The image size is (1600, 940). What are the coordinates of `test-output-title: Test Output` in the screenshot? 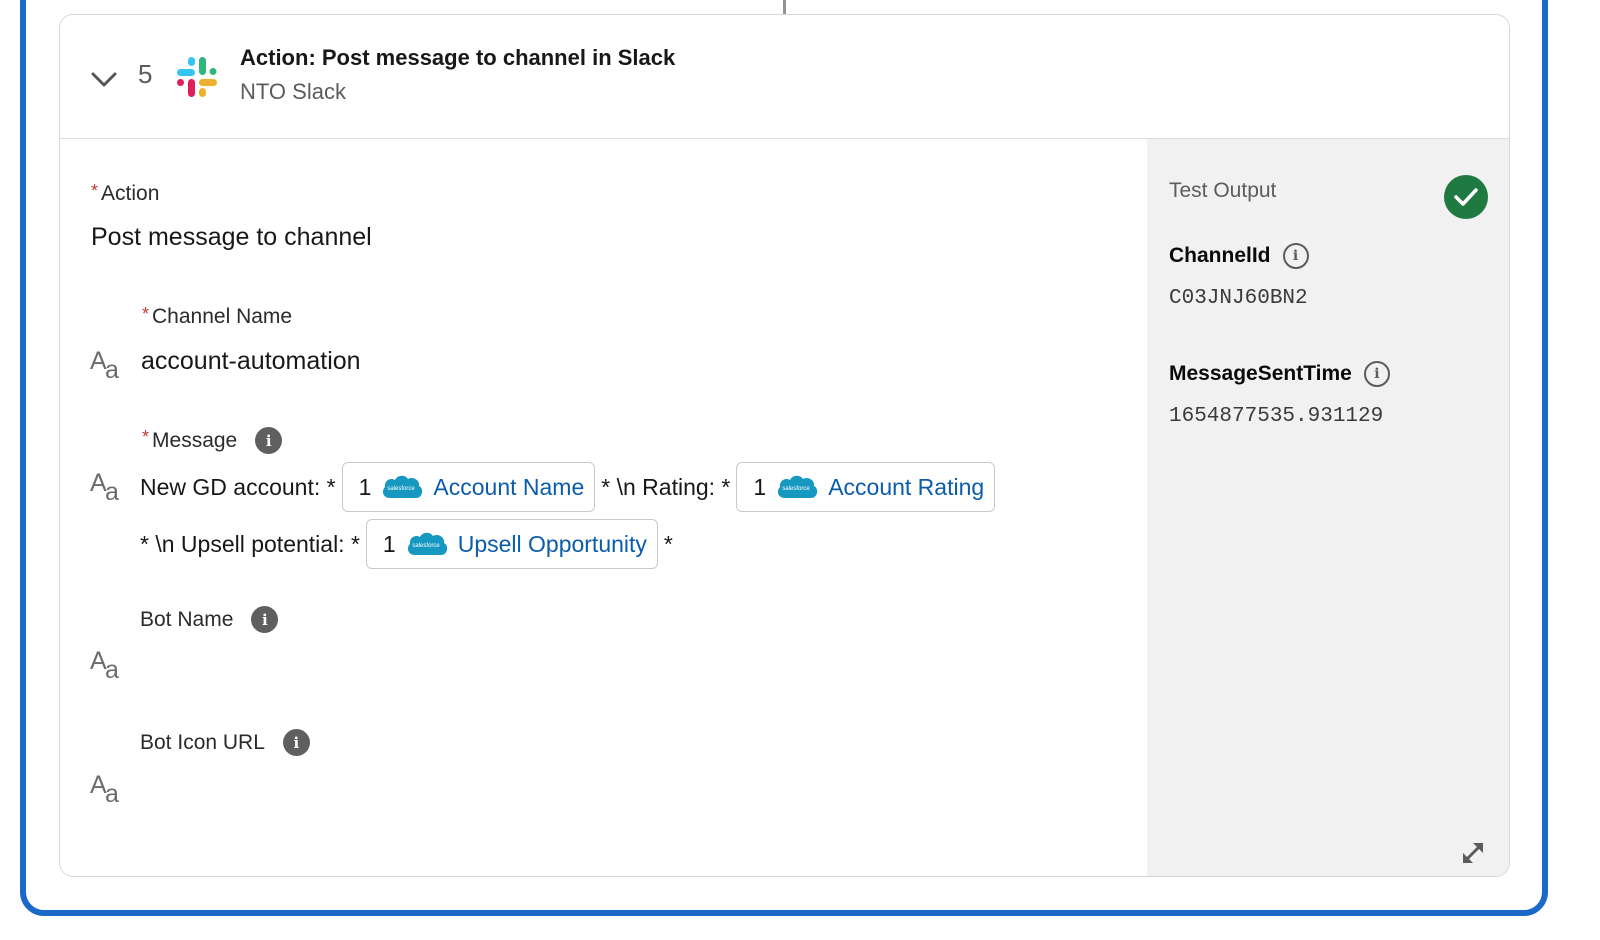 It's located at (1223, 190).